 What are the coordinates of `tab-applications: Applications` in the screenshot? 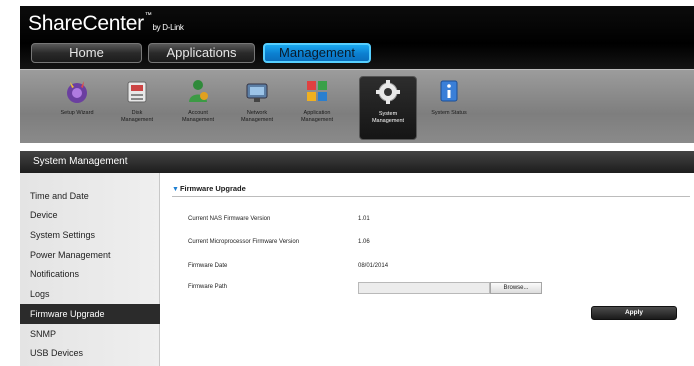 It's located at (201, 53).